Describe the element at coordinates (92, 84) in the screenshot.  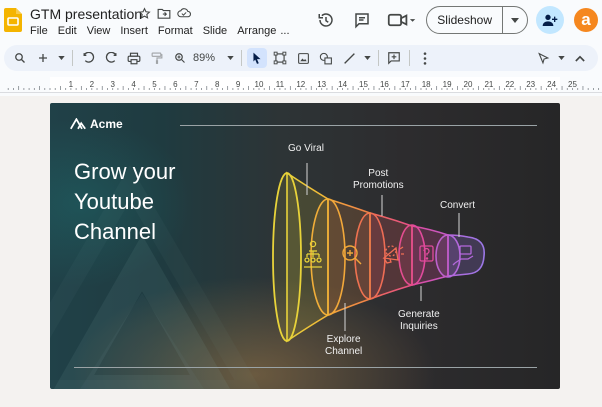
I see `ruler-number: 2` at that location.